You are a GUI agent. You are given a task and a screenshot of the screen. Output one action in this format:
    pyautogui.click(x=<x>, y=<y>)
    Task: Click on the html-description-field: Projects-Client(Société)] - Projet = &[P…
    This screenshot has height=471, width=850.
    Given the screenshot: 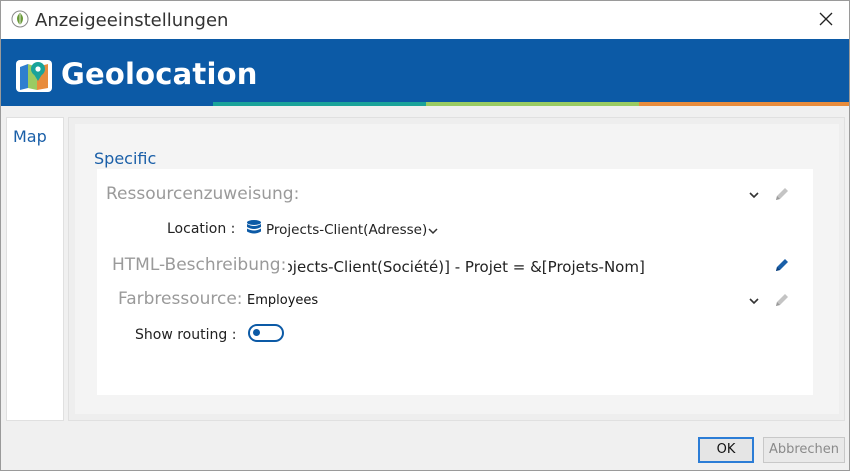 What is the action you would take?
    pyautogui.click(x=519, y=267)
    